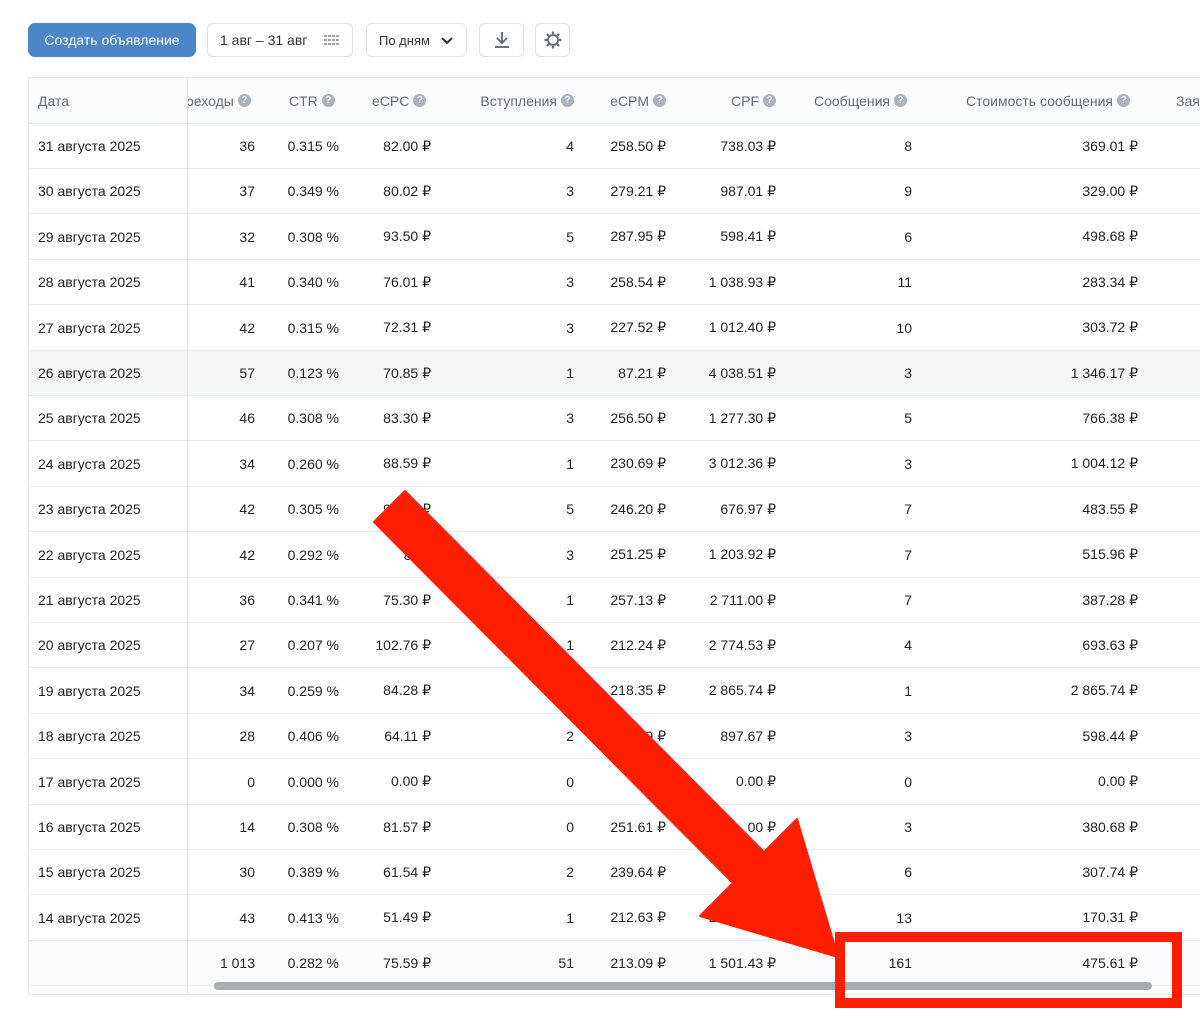 This screenshot has width=1200, height=1018. I want to click on highlight-box, so click(1008, 970).